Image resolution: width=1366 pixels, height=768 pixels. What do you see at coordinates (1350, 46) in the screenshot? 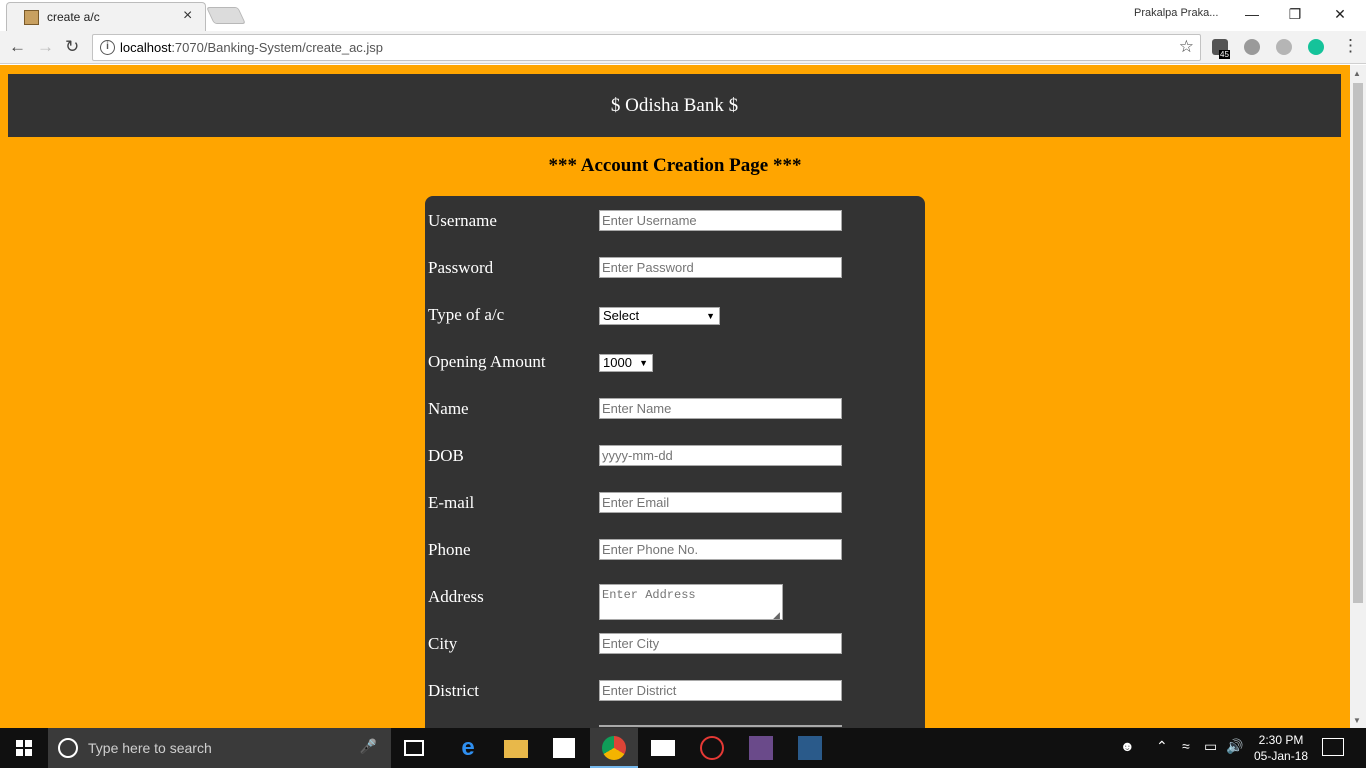
I see `menu-icon: ⋮` at bounding box center [1350, 46].